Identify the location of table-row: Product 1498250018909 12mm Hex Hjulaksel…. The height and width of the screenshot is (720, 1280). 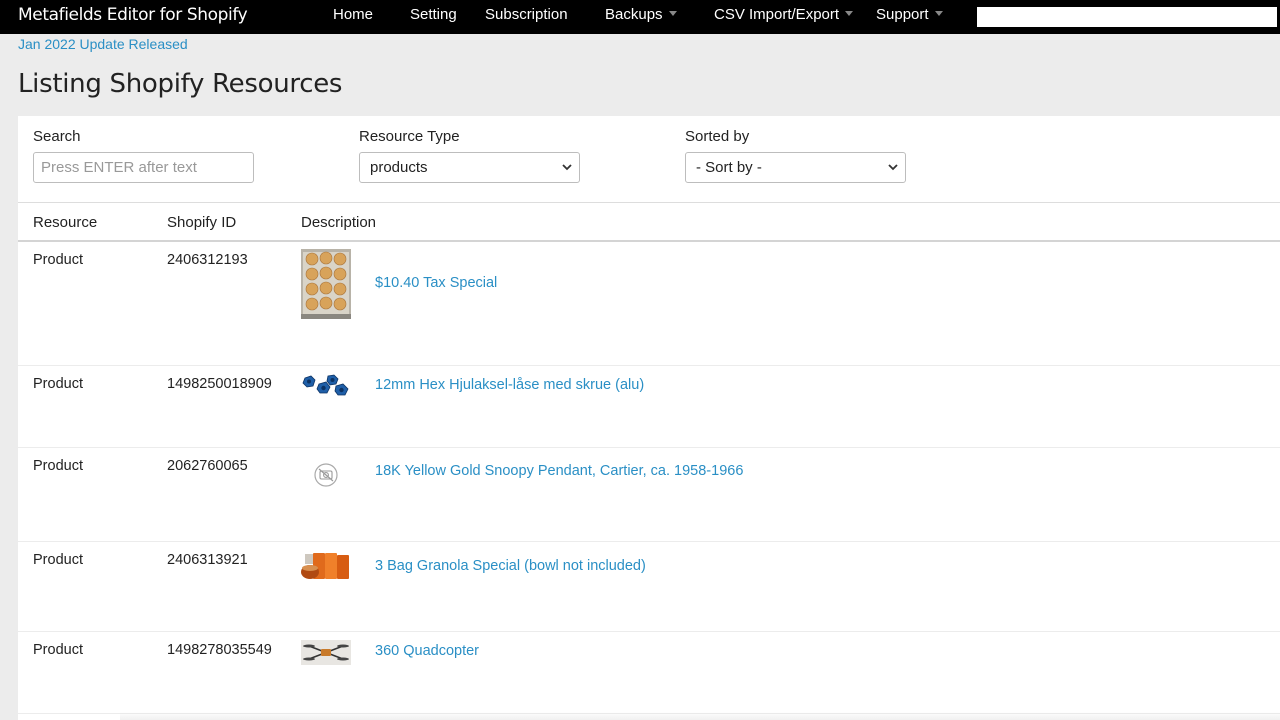
(649, 407).